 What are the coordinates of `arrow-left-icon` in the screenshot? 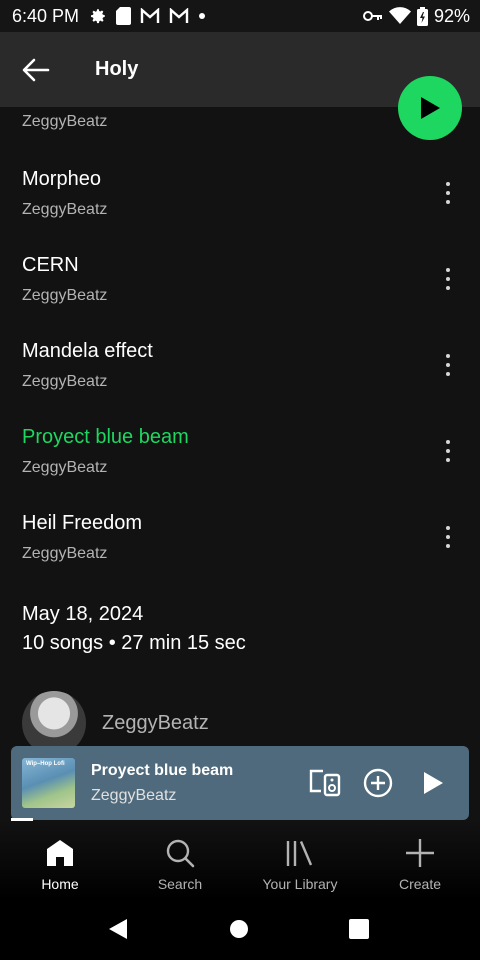 It's located at (36, 69).